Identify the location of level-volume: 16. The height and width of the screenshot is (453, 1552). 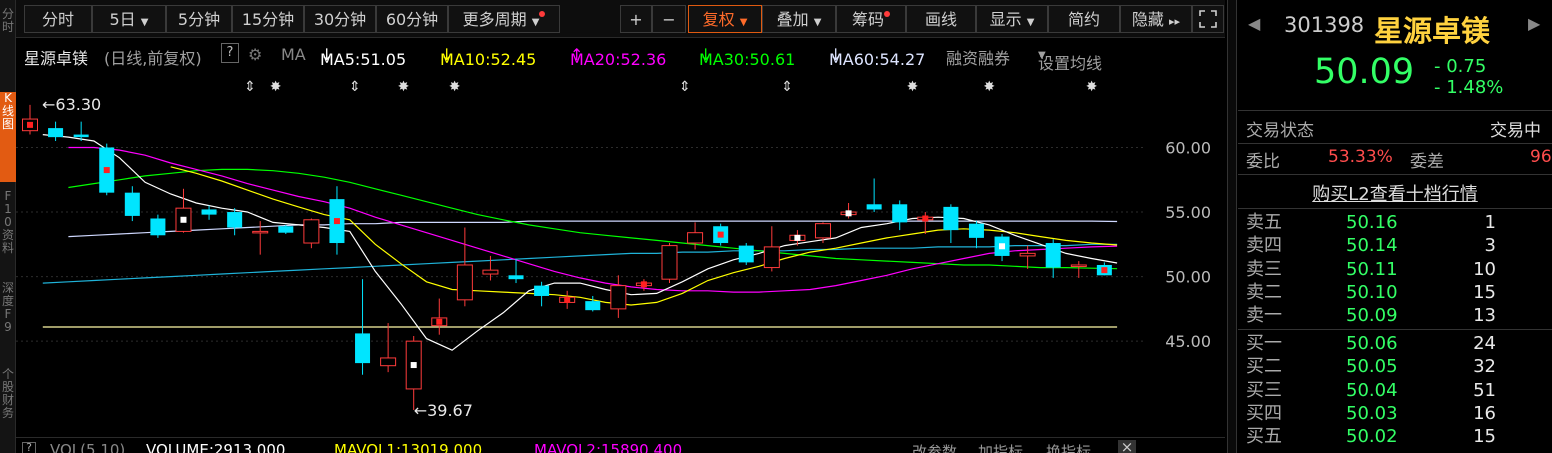
(1484, 413).